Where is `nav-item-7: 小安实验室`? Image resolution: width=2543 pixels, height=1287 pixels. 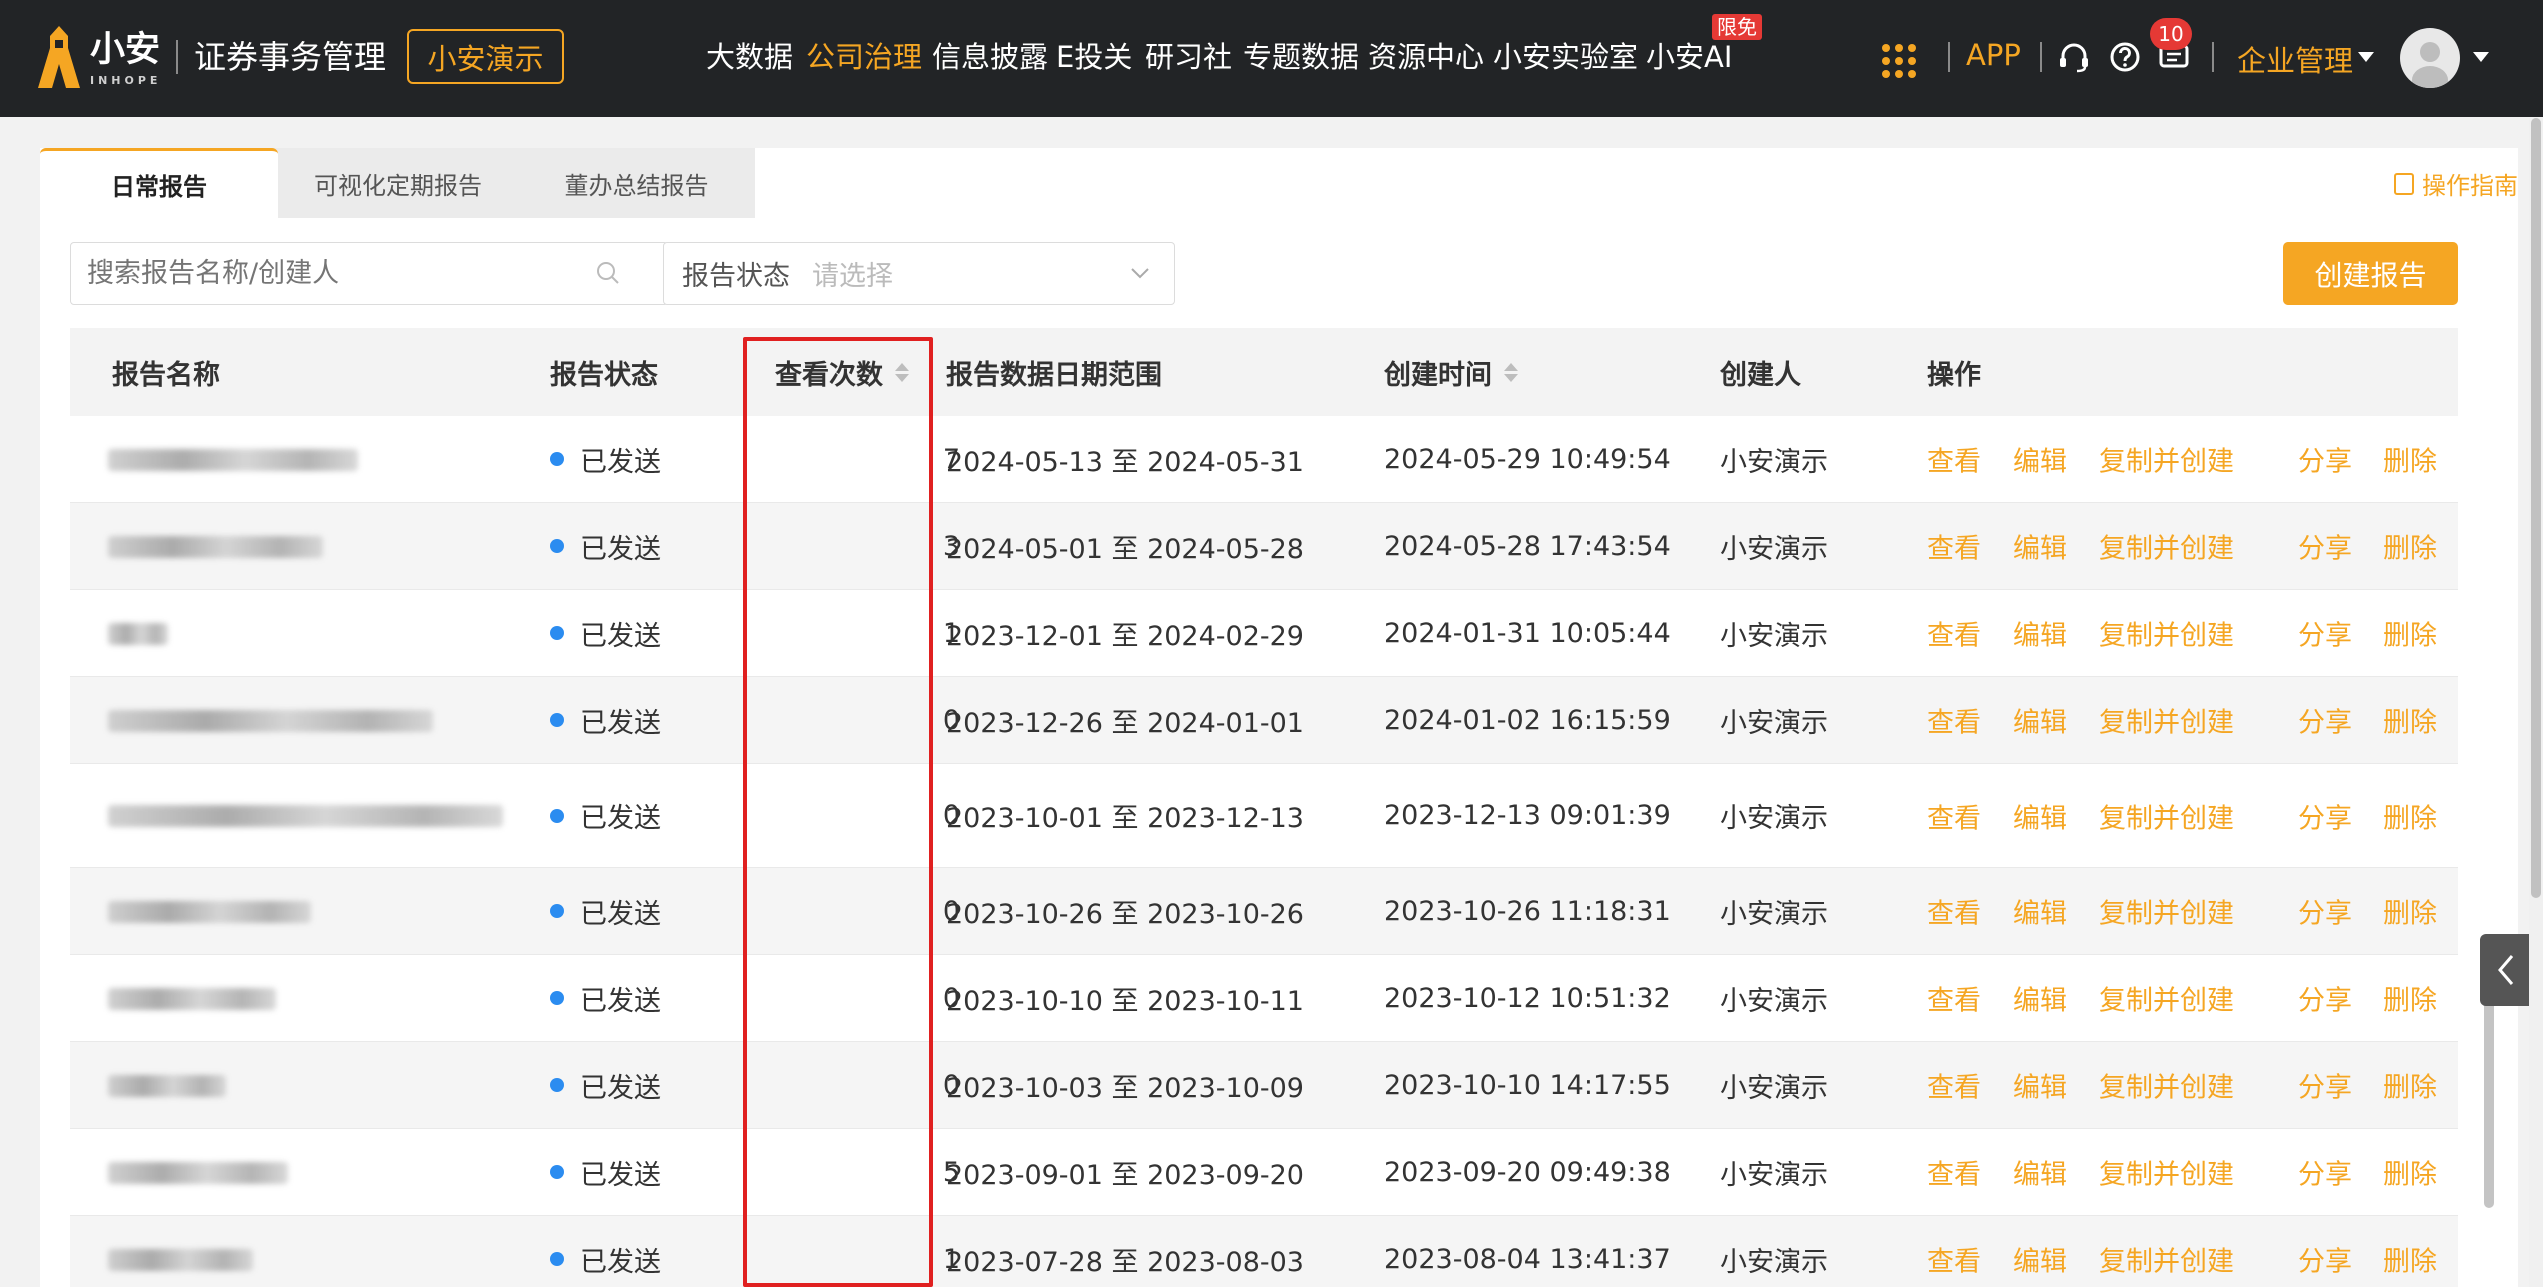 nav-item-7: 小安实验室 is located at coordinates (1565, 57).